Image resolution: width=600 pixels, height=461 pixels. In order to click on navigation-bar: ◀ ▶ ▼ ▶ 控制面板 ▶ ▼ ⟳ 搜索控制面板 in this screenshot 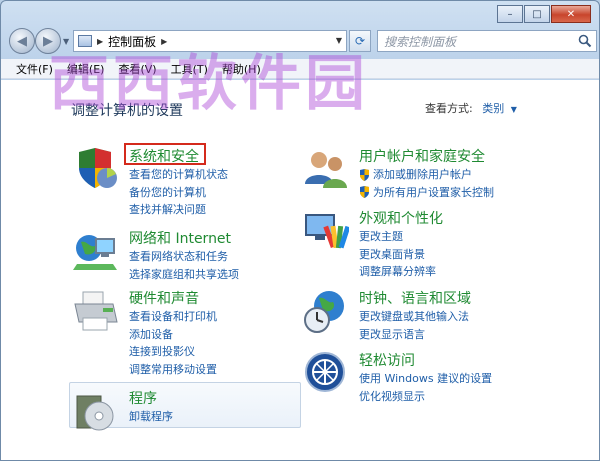, I will do `click(302, 41)`.